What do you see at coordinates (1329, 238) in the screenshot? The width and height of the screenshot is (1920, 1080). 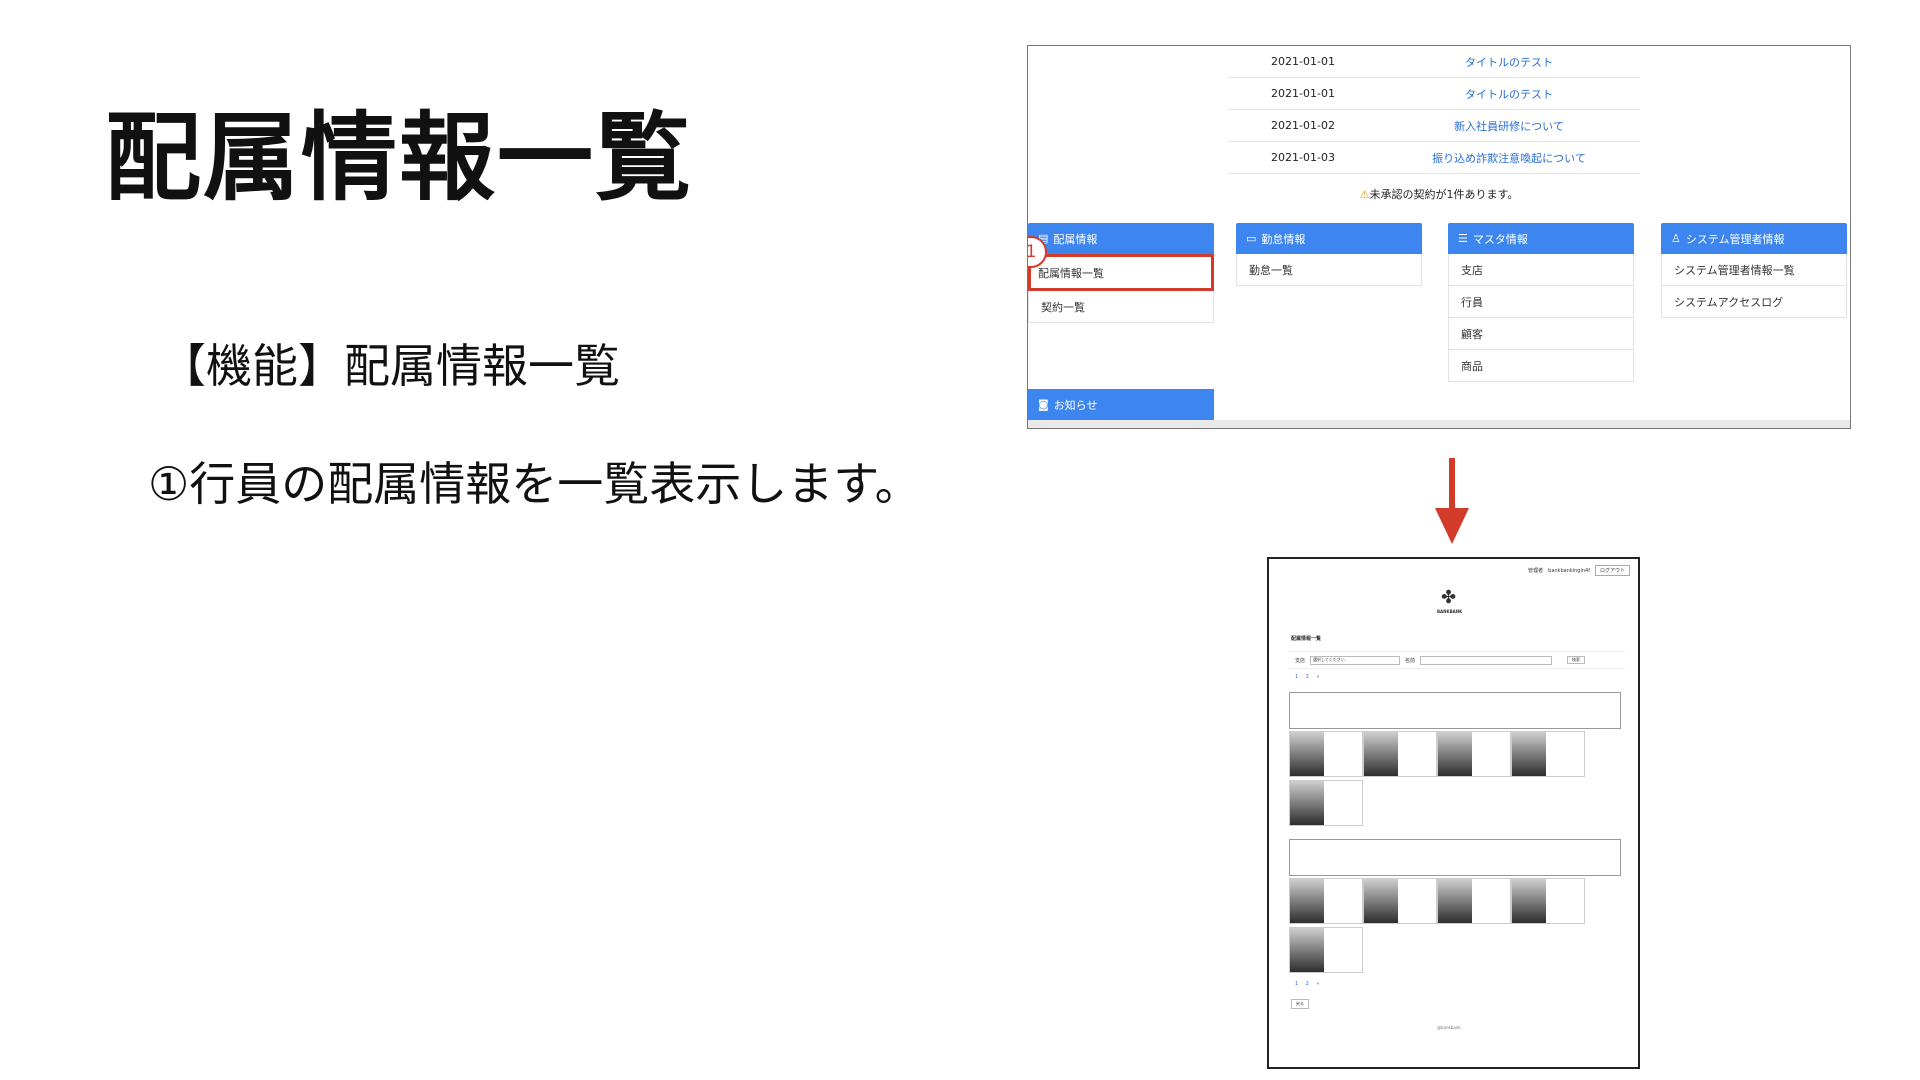 I see `card-header: ▭ 勤怠情報` at bounding box center [1329, 238].